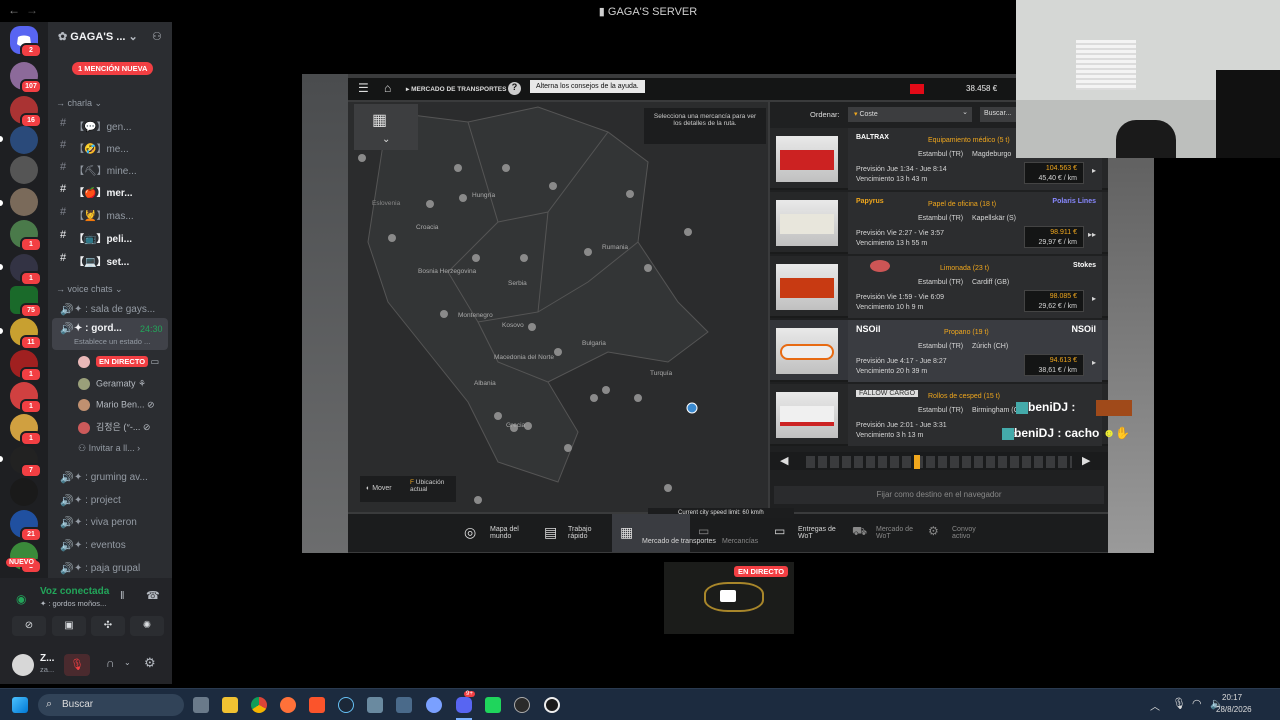  I want to click on wifi-icon: ◠, so click(1197, 703).